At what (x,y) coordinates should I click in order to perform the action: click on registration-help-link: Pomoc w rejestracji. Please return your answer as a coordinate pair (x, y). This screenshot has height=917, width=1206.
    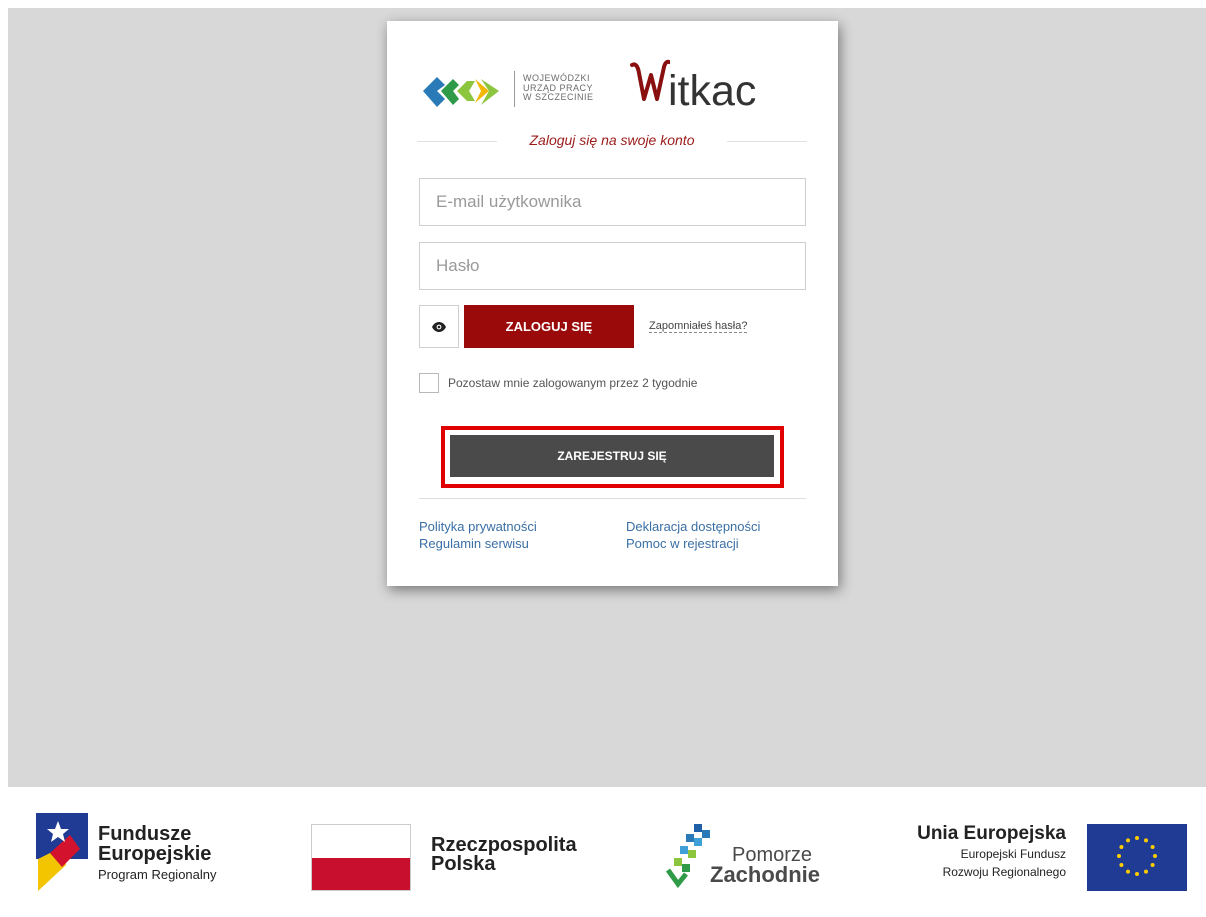
    Looking at the image, I should click on (693, 543).